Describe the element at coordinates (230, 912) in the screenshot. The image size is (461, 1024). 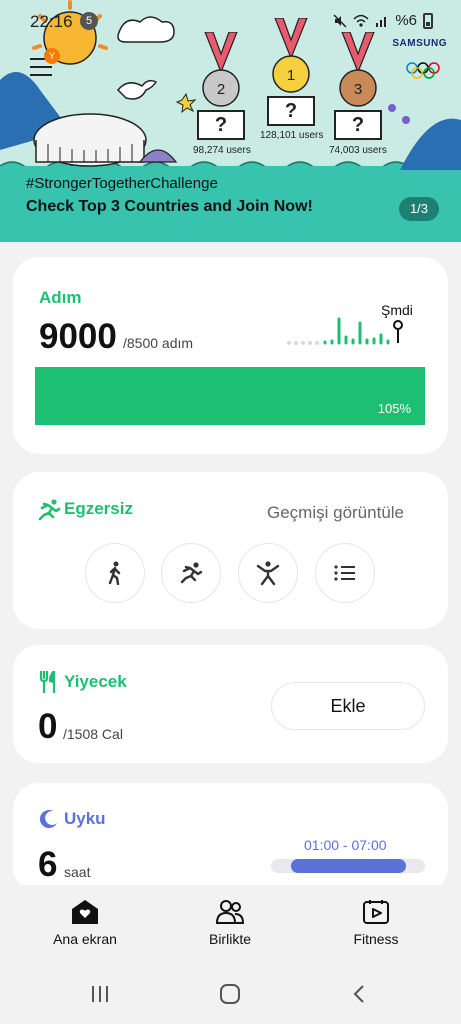
I see `people-icon` at that location.